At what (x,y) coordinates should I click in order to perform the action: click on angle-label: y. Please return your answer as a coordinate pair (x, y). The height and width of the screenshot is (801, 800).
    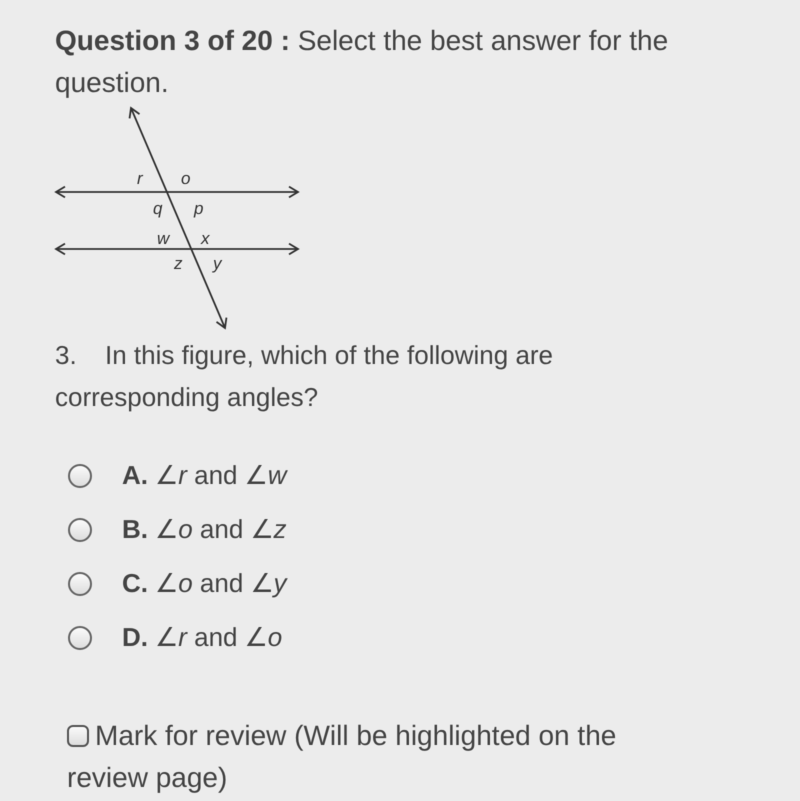
    Looking at the image, I should click on (217, 263).